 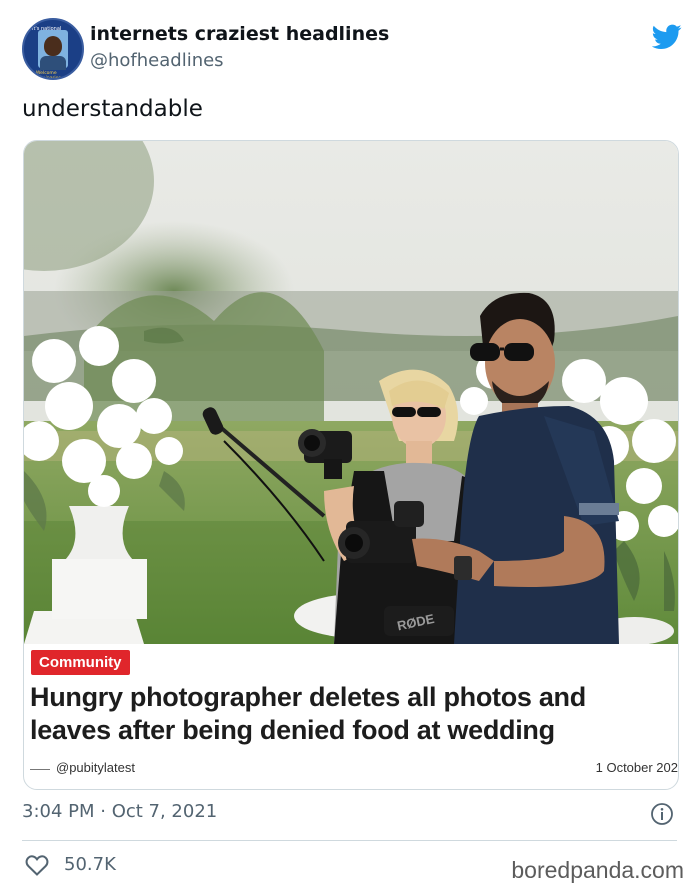 I want to click on category-badge: Community, so click(x=80, y=662).